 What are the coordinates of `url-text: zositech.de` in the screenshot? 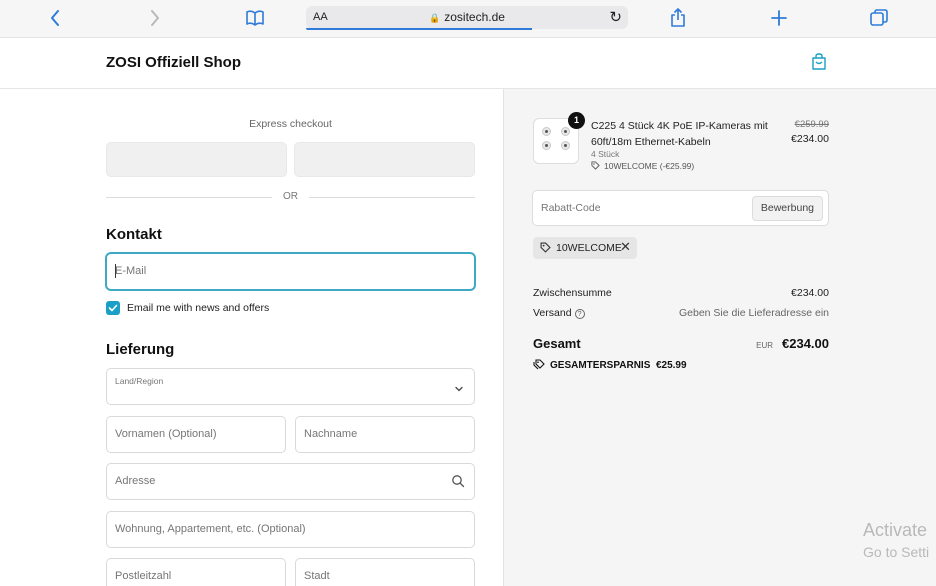 It's located at (474, 17).